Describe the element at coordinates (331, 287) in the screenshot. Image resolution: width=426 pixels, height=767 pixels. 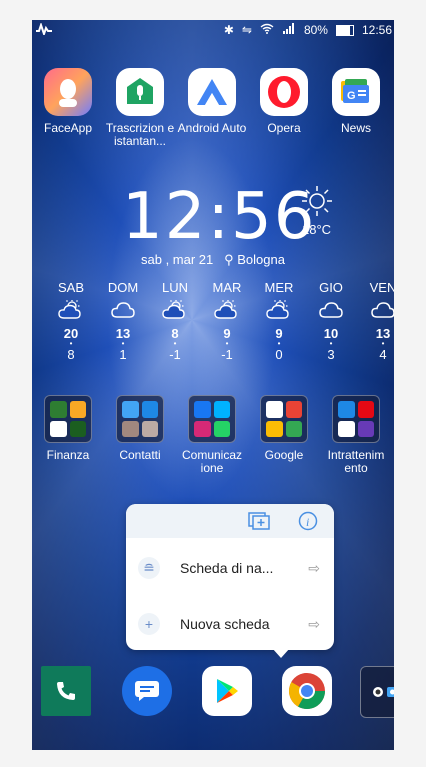
I see `forecast-day-name: GIO` at that location.